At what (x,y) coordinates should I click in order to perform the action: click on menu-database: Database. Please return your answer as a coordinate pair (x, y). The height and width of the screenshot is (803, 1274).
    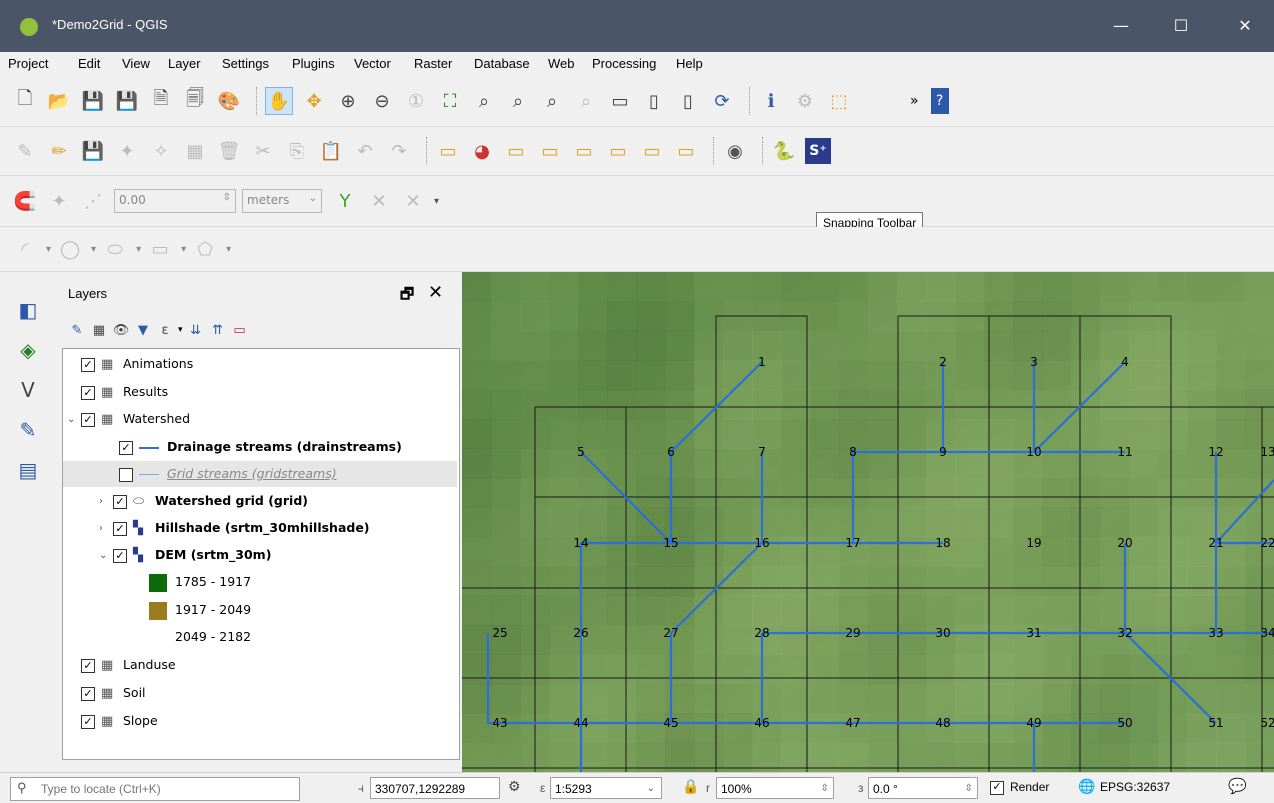
    Looking at the image, I should click on (502, 63).